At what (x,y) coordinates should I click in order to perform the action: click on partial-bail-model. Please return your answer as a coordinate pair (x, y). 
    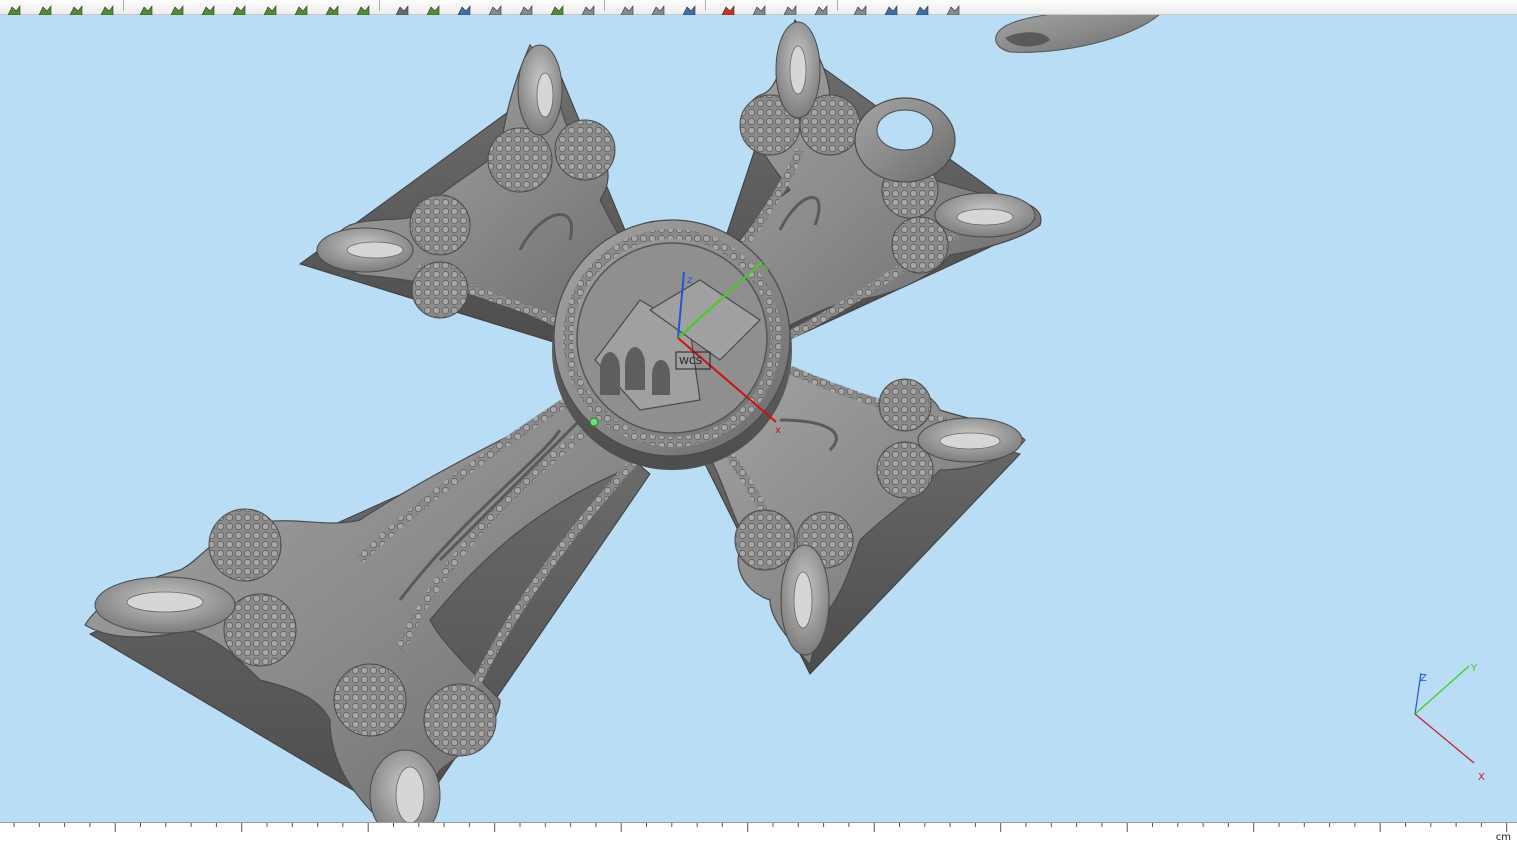
    Looking at the image, I should click on (1077, 34).